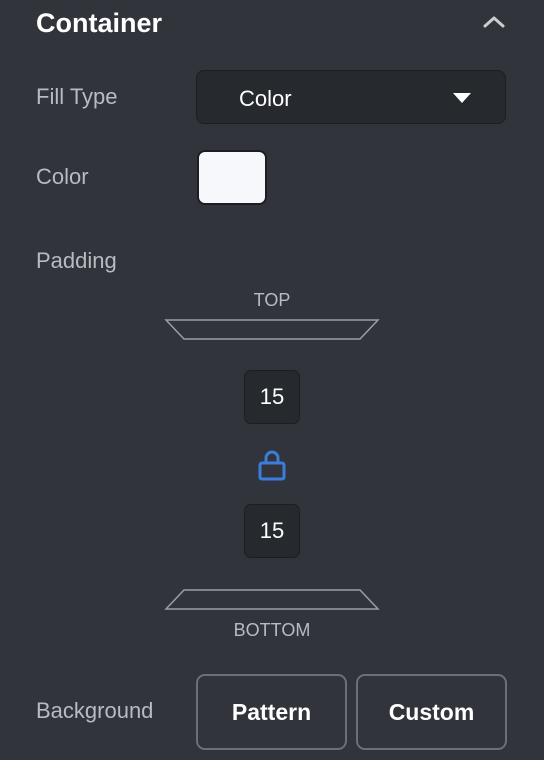 The width and height of the screenshot is (544, 760). Describe the element at coordinates (62, 176) in the screenshot. I see `color-label: Color` at that location.